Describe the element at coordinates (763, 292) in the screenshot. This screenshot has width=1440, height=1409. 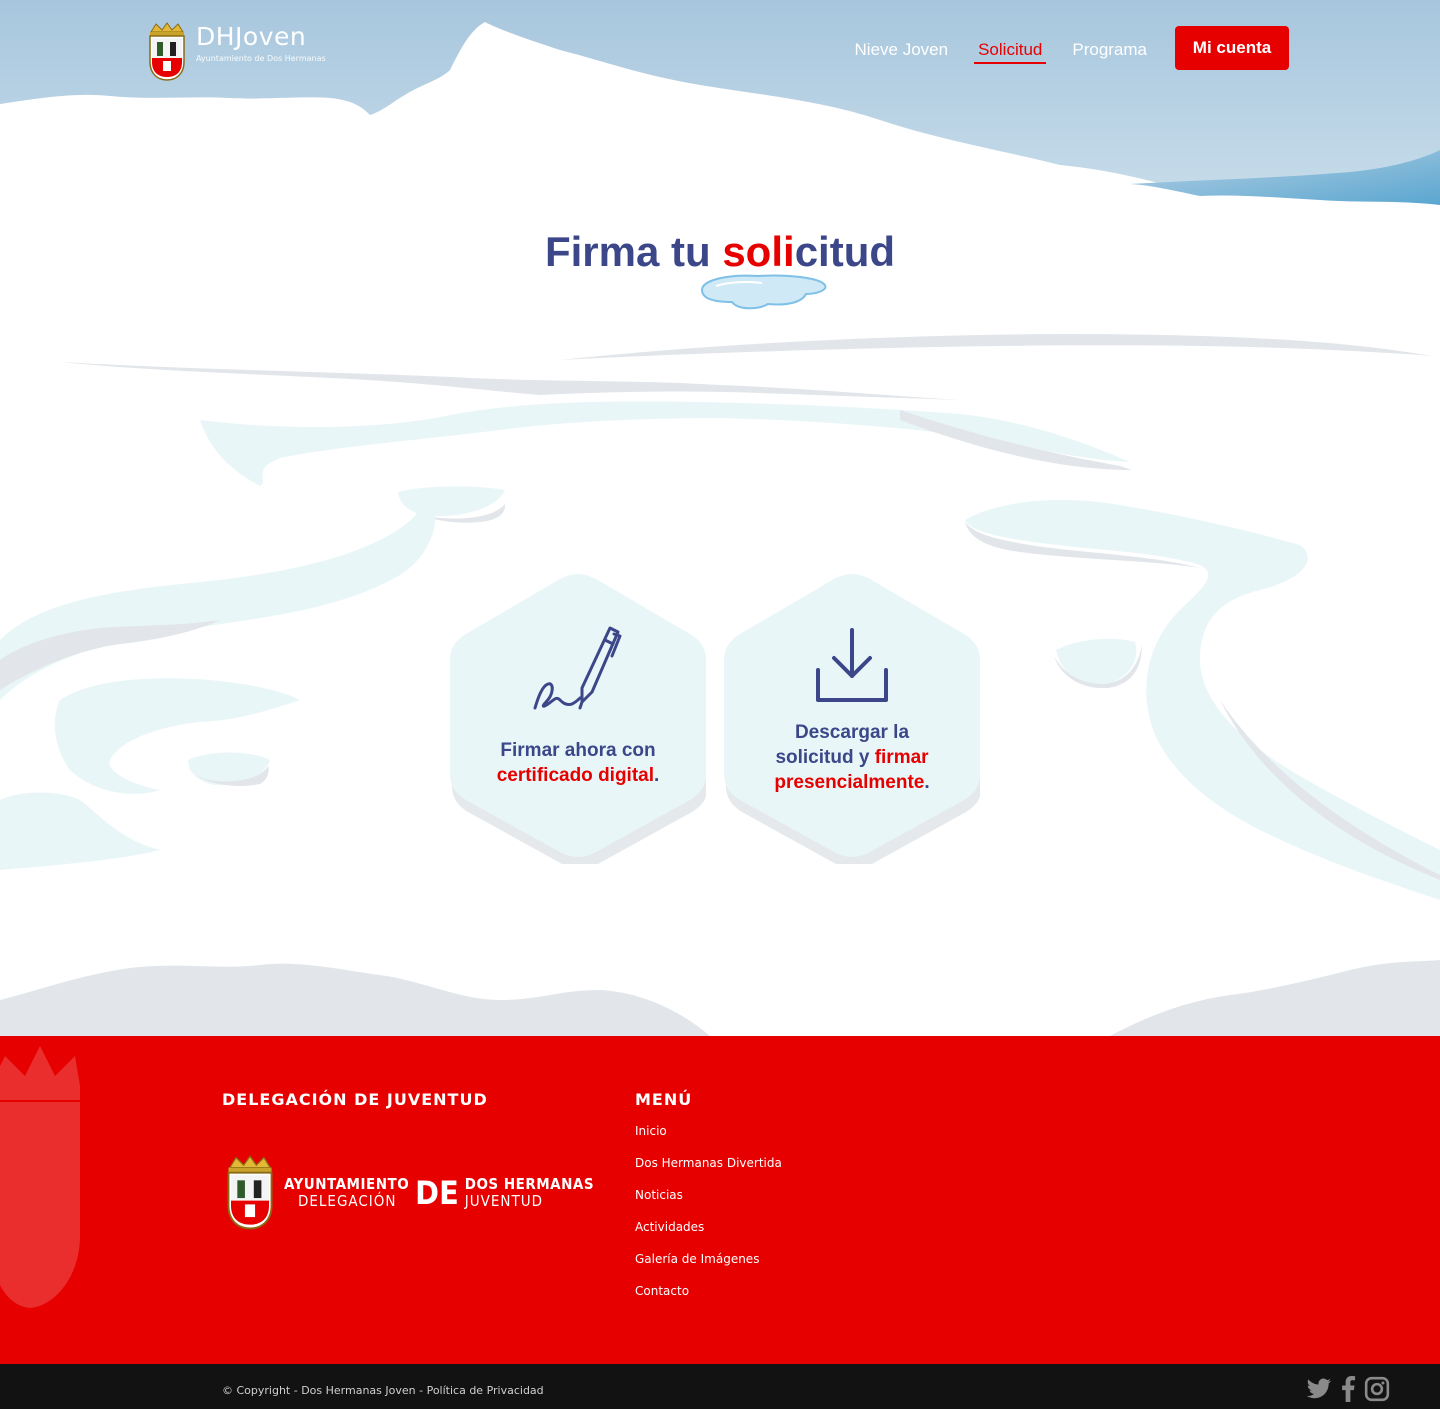
I see `ice-puddle-decoration` at that location.